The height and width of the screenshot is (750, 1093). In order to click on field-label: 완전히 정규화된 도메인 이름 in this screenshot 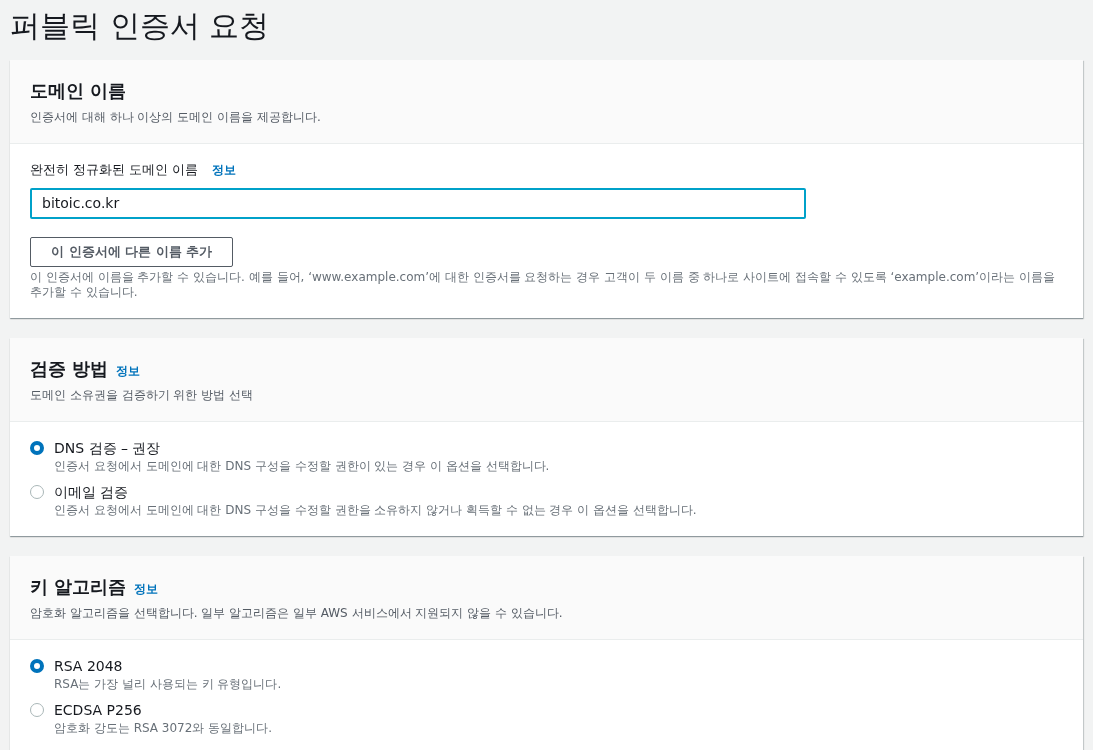, I will do `click(114, 170)`.